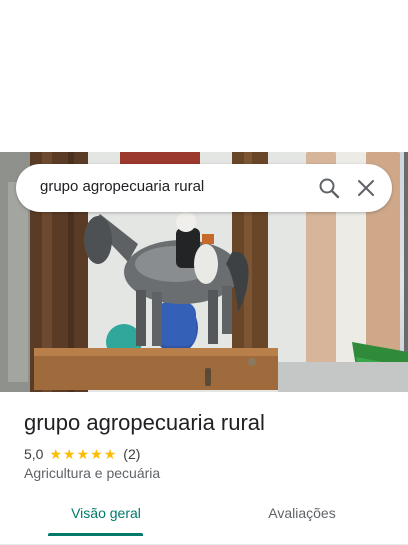  Describe the element at coordinates (204, 522) in the screenshot. I see `tab-bar: Visão geral Avaliações` at that location.